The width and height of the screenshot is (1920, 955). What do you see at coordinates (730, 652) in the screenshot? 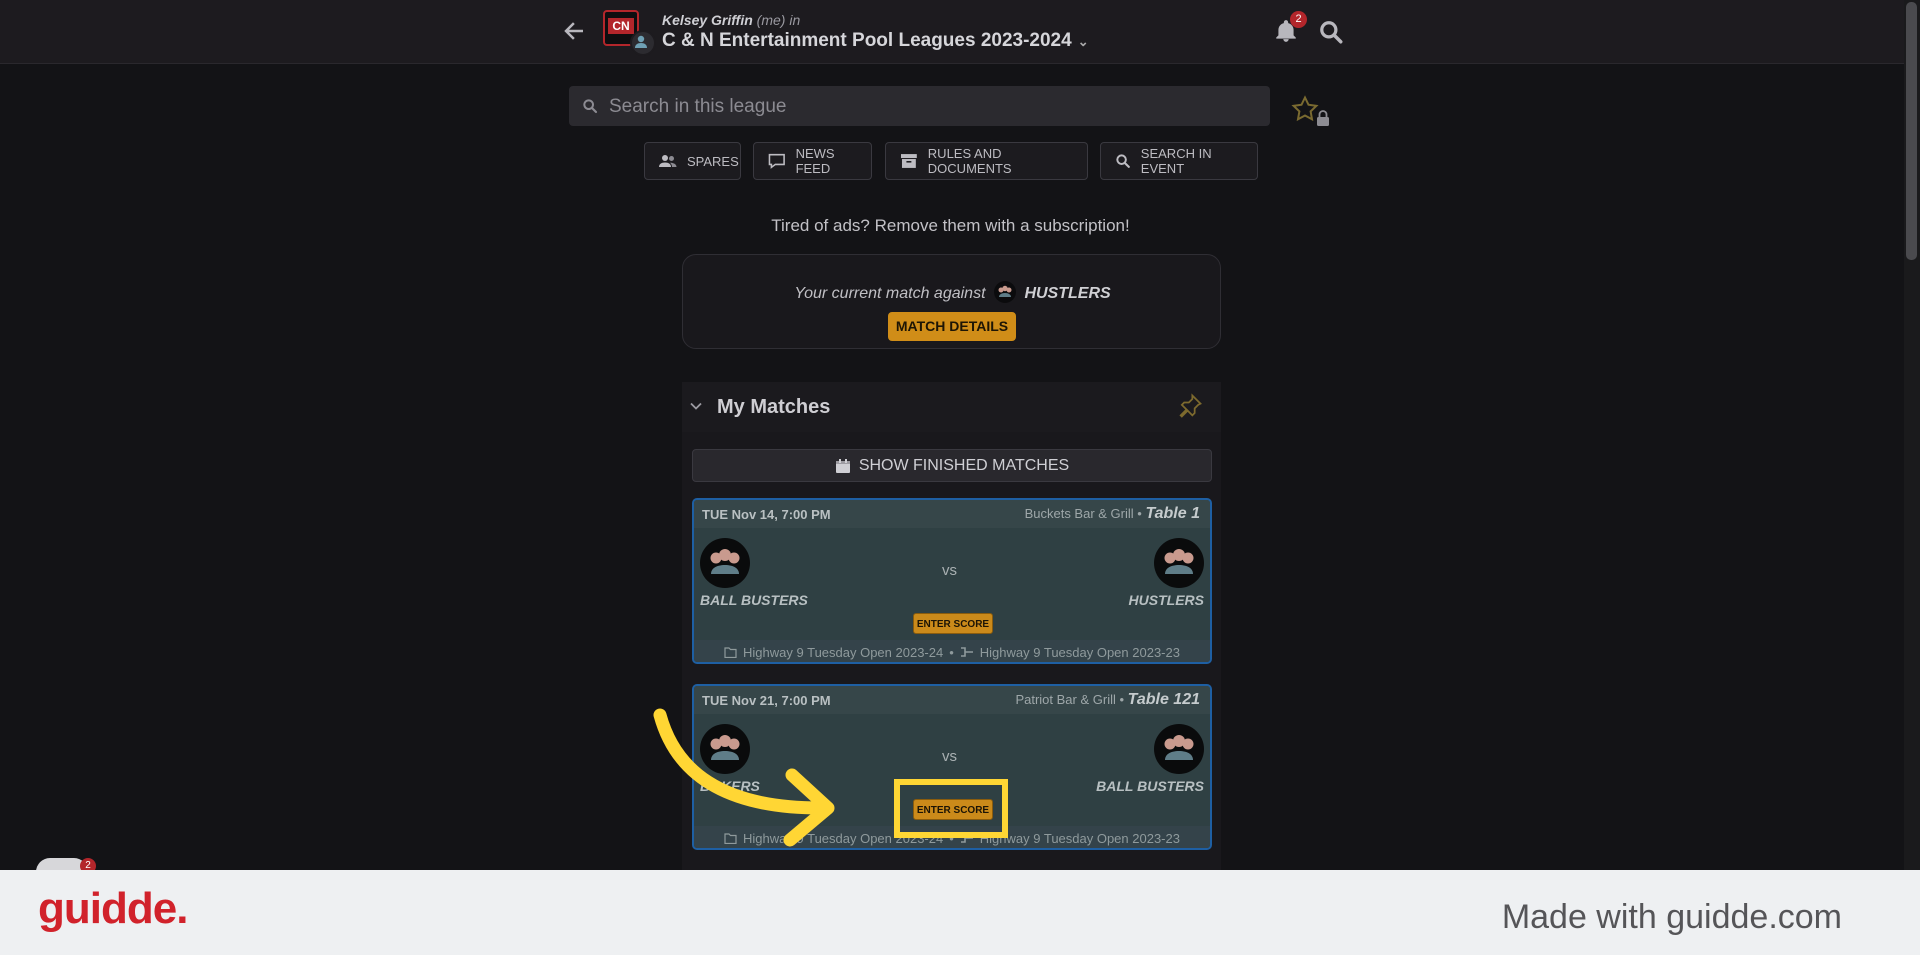
I see `folder-icon` at bounding box center [730, 652].